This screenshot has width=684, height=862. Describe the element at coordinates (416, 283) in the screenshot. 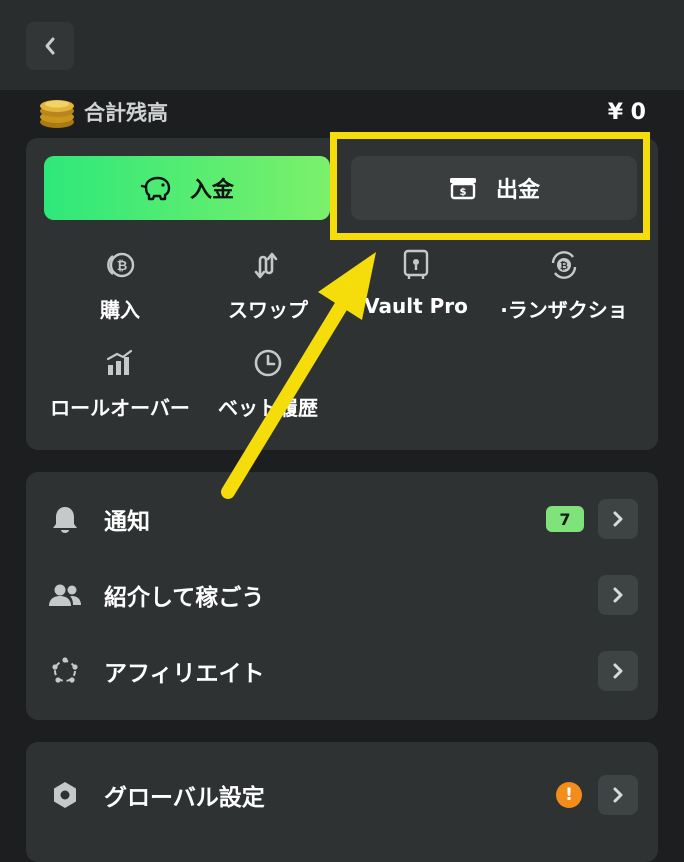

I see `quick-link-vault-pro: Vault Pro` at that location.